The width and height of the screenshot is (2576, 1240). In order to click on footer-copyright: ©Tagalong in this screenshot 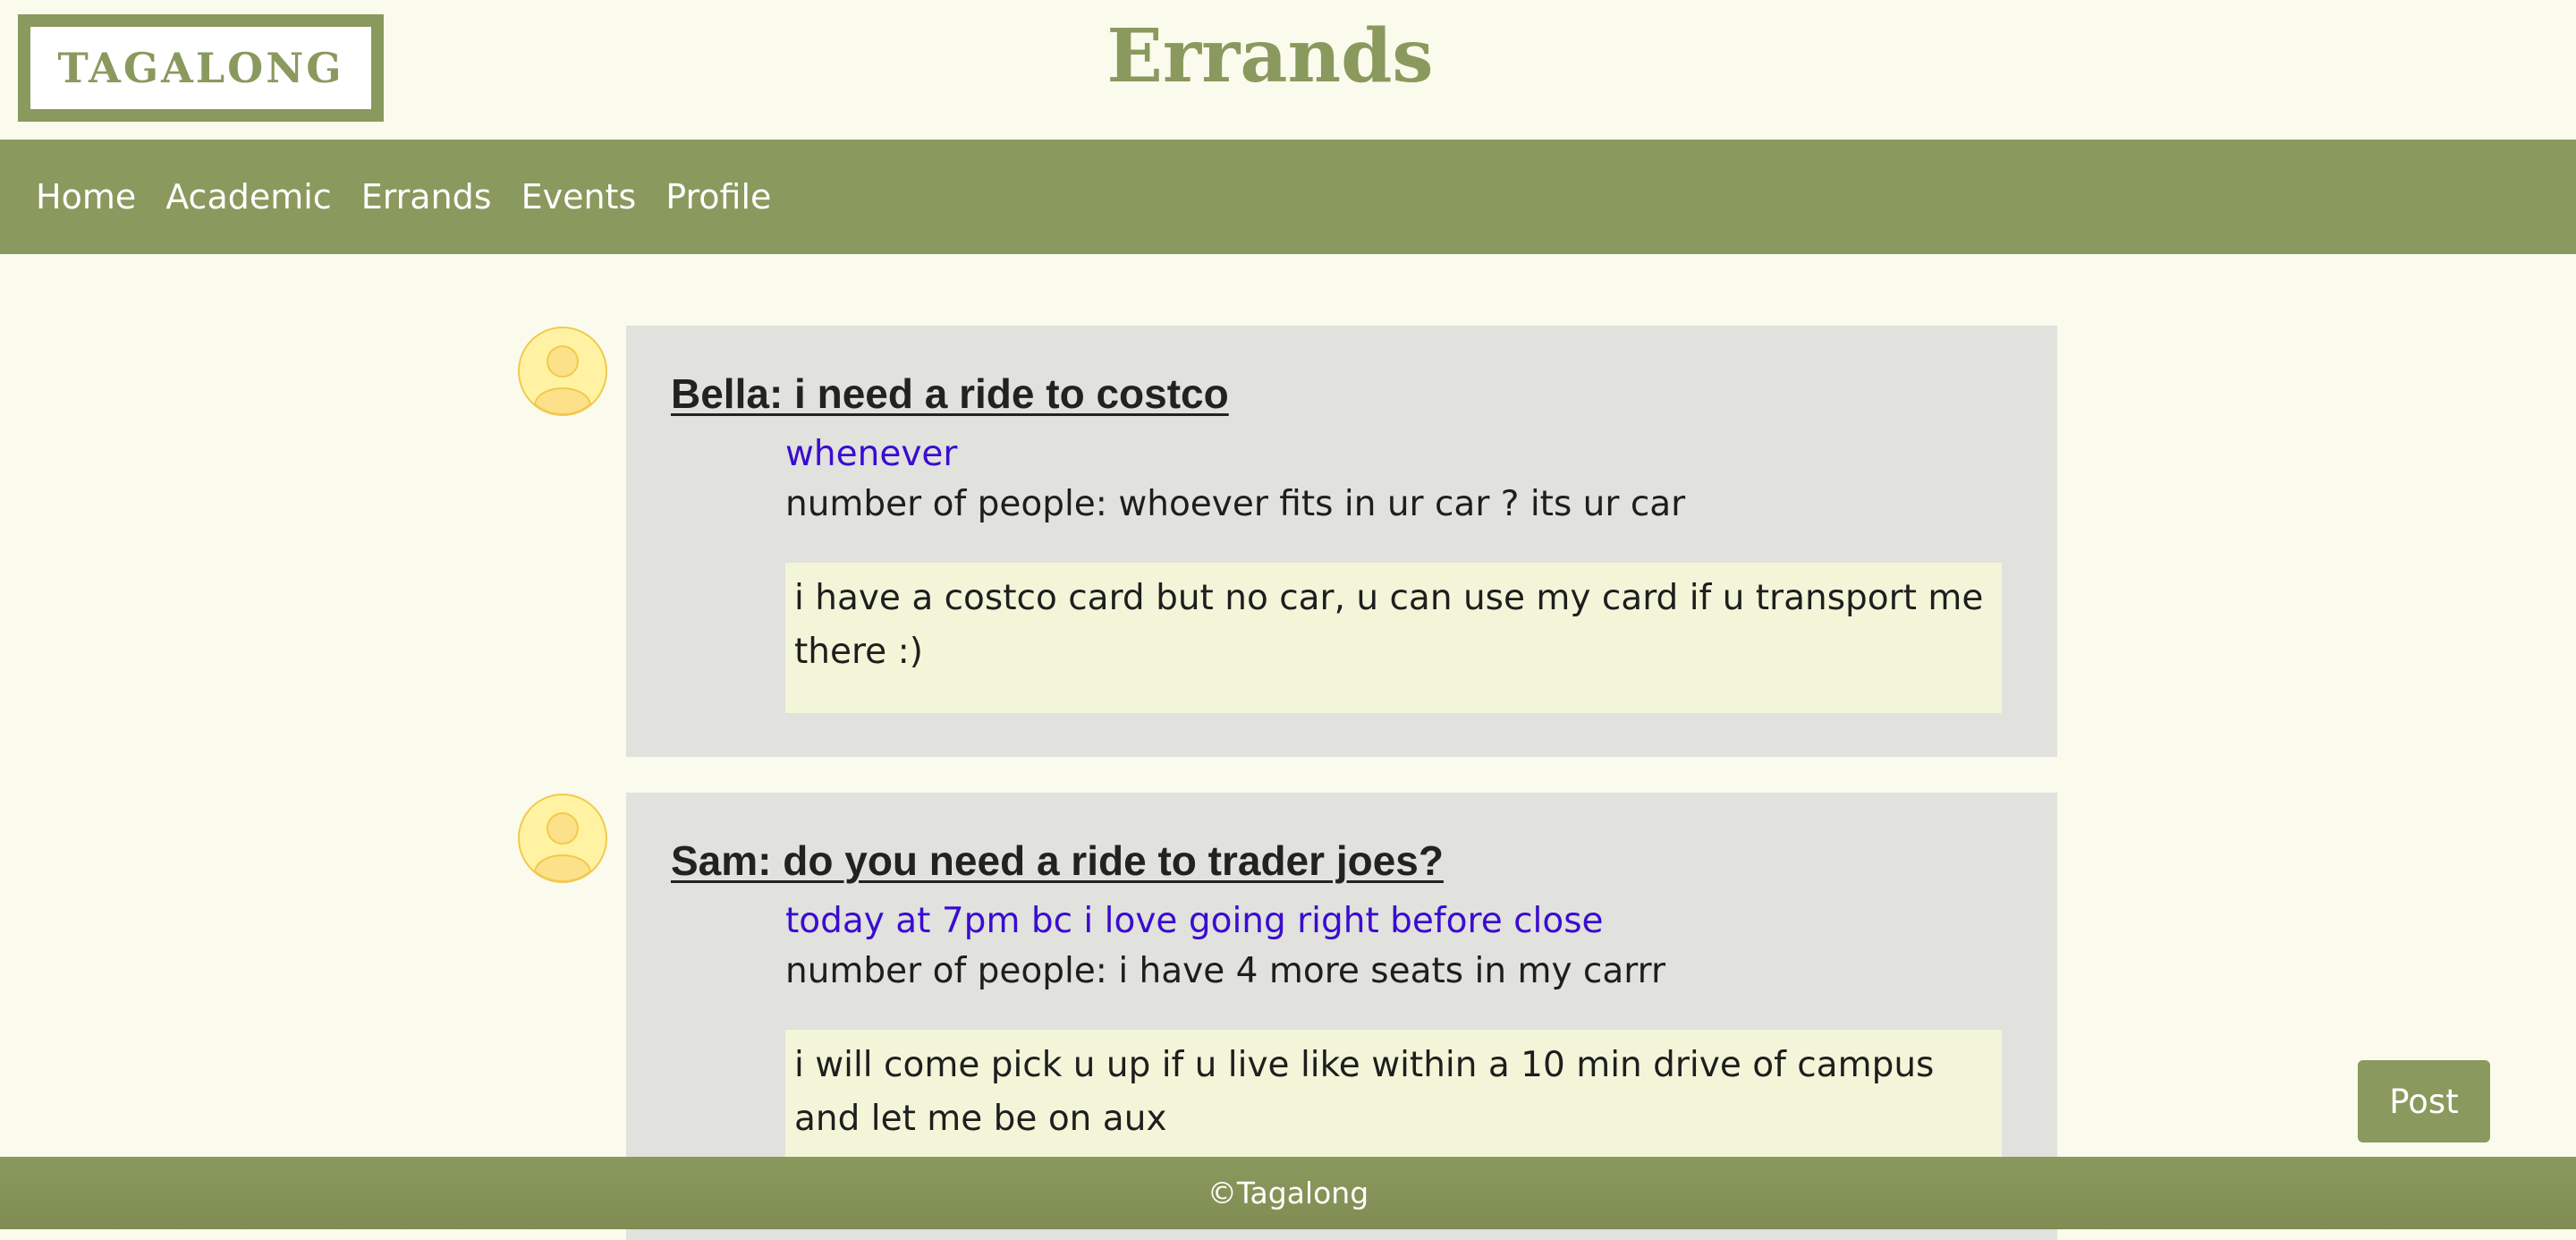, I will do `click(1288, 1193)`.